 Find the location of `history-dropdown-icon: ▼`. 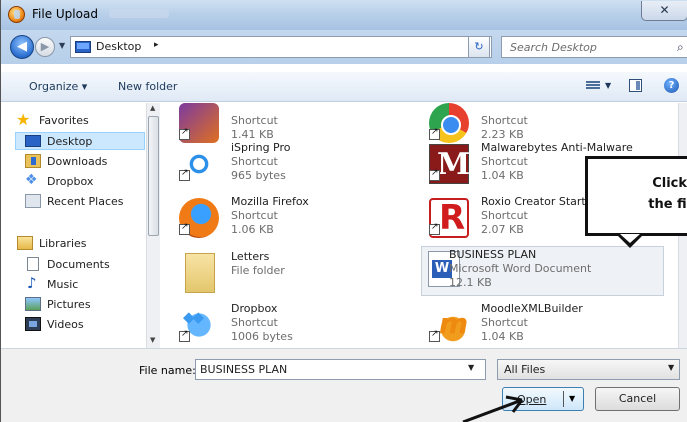

history-dropdown-icon: ▼ is located at coordinates (62, 45).